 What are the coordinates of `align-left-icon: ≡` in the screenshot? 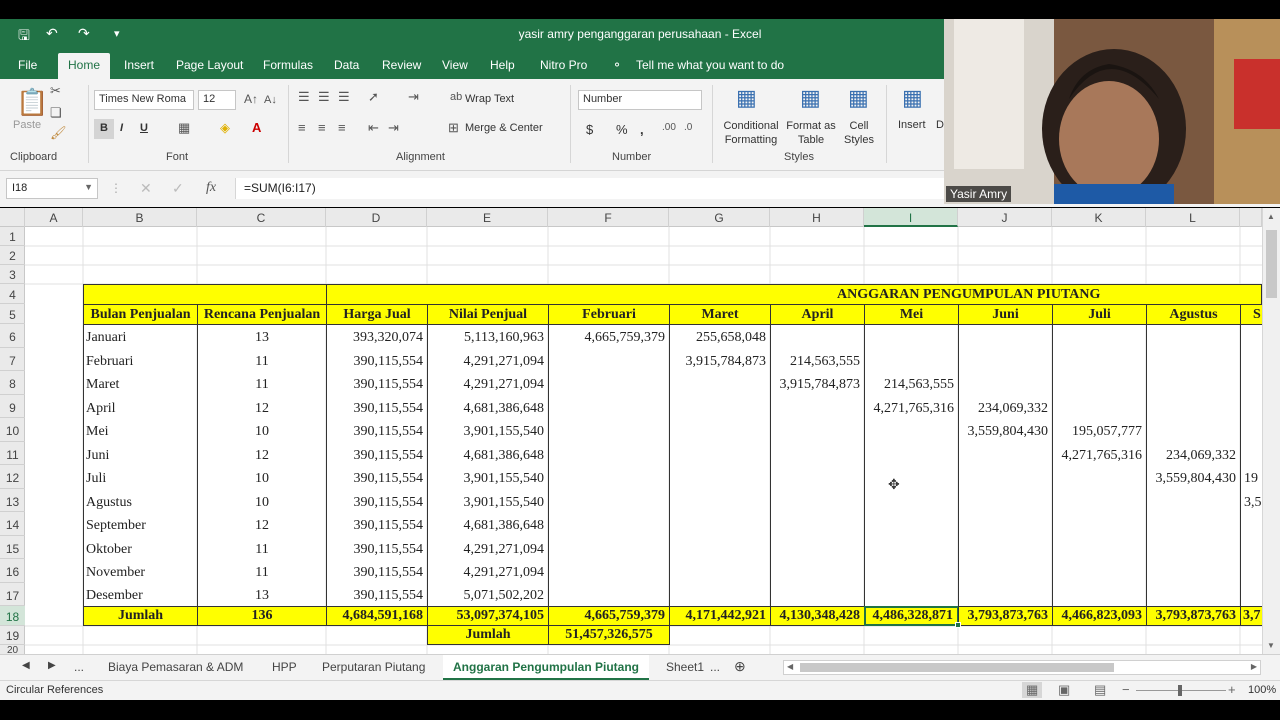 It's located at (302, 127).